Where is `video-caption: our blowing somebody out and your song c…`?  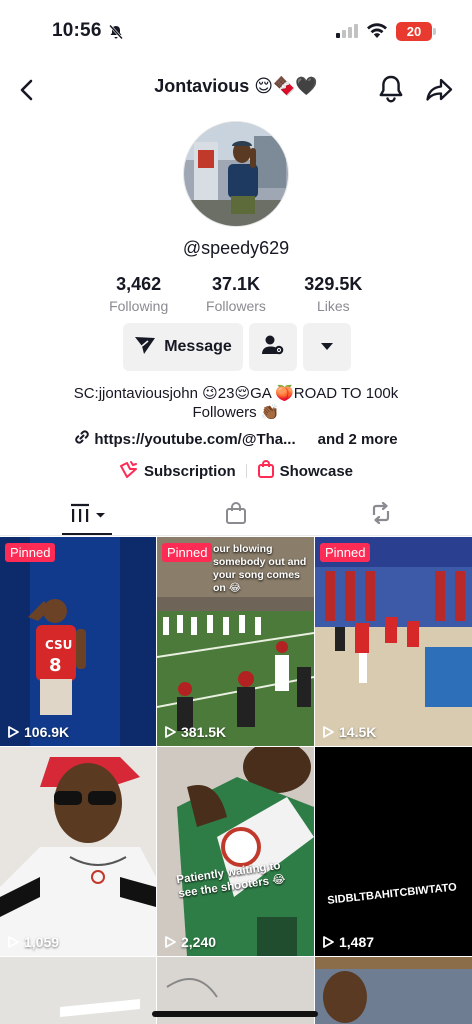
video-caption: our blowing somebody out and your song c… is located at coordinates (260, 568).